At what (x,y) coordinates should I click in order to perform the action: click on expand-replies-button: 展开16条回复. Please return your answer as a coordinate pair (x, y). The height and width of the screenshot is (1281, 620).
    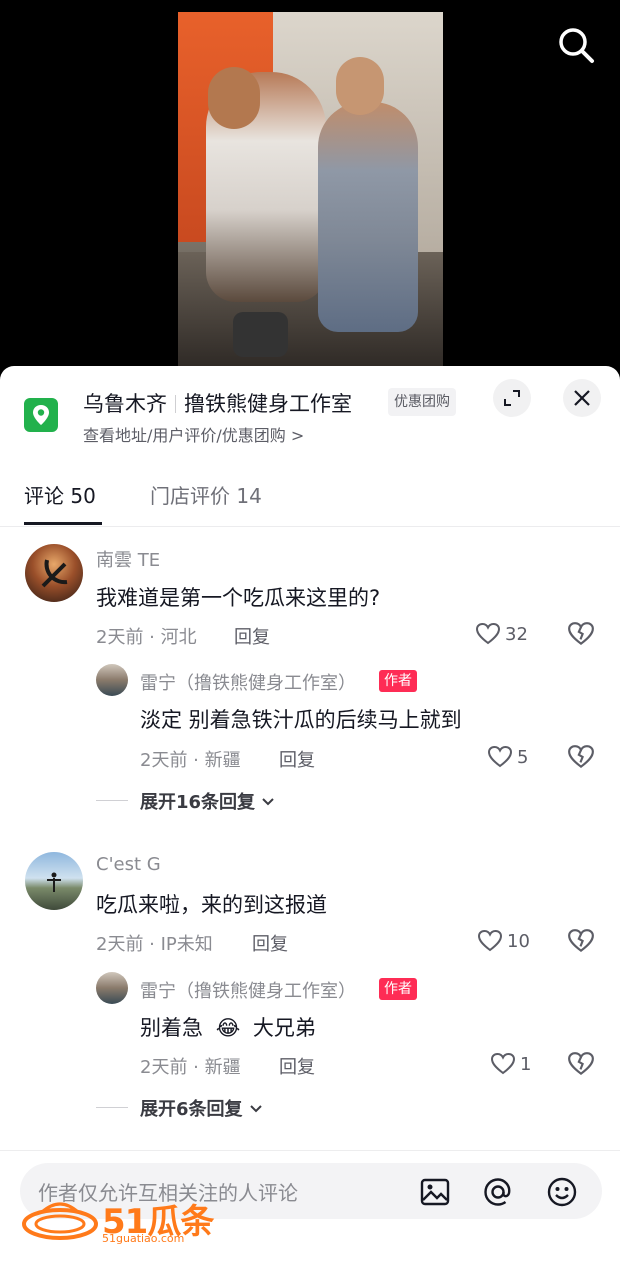
    Looking at the image, I should click on (207, 801).